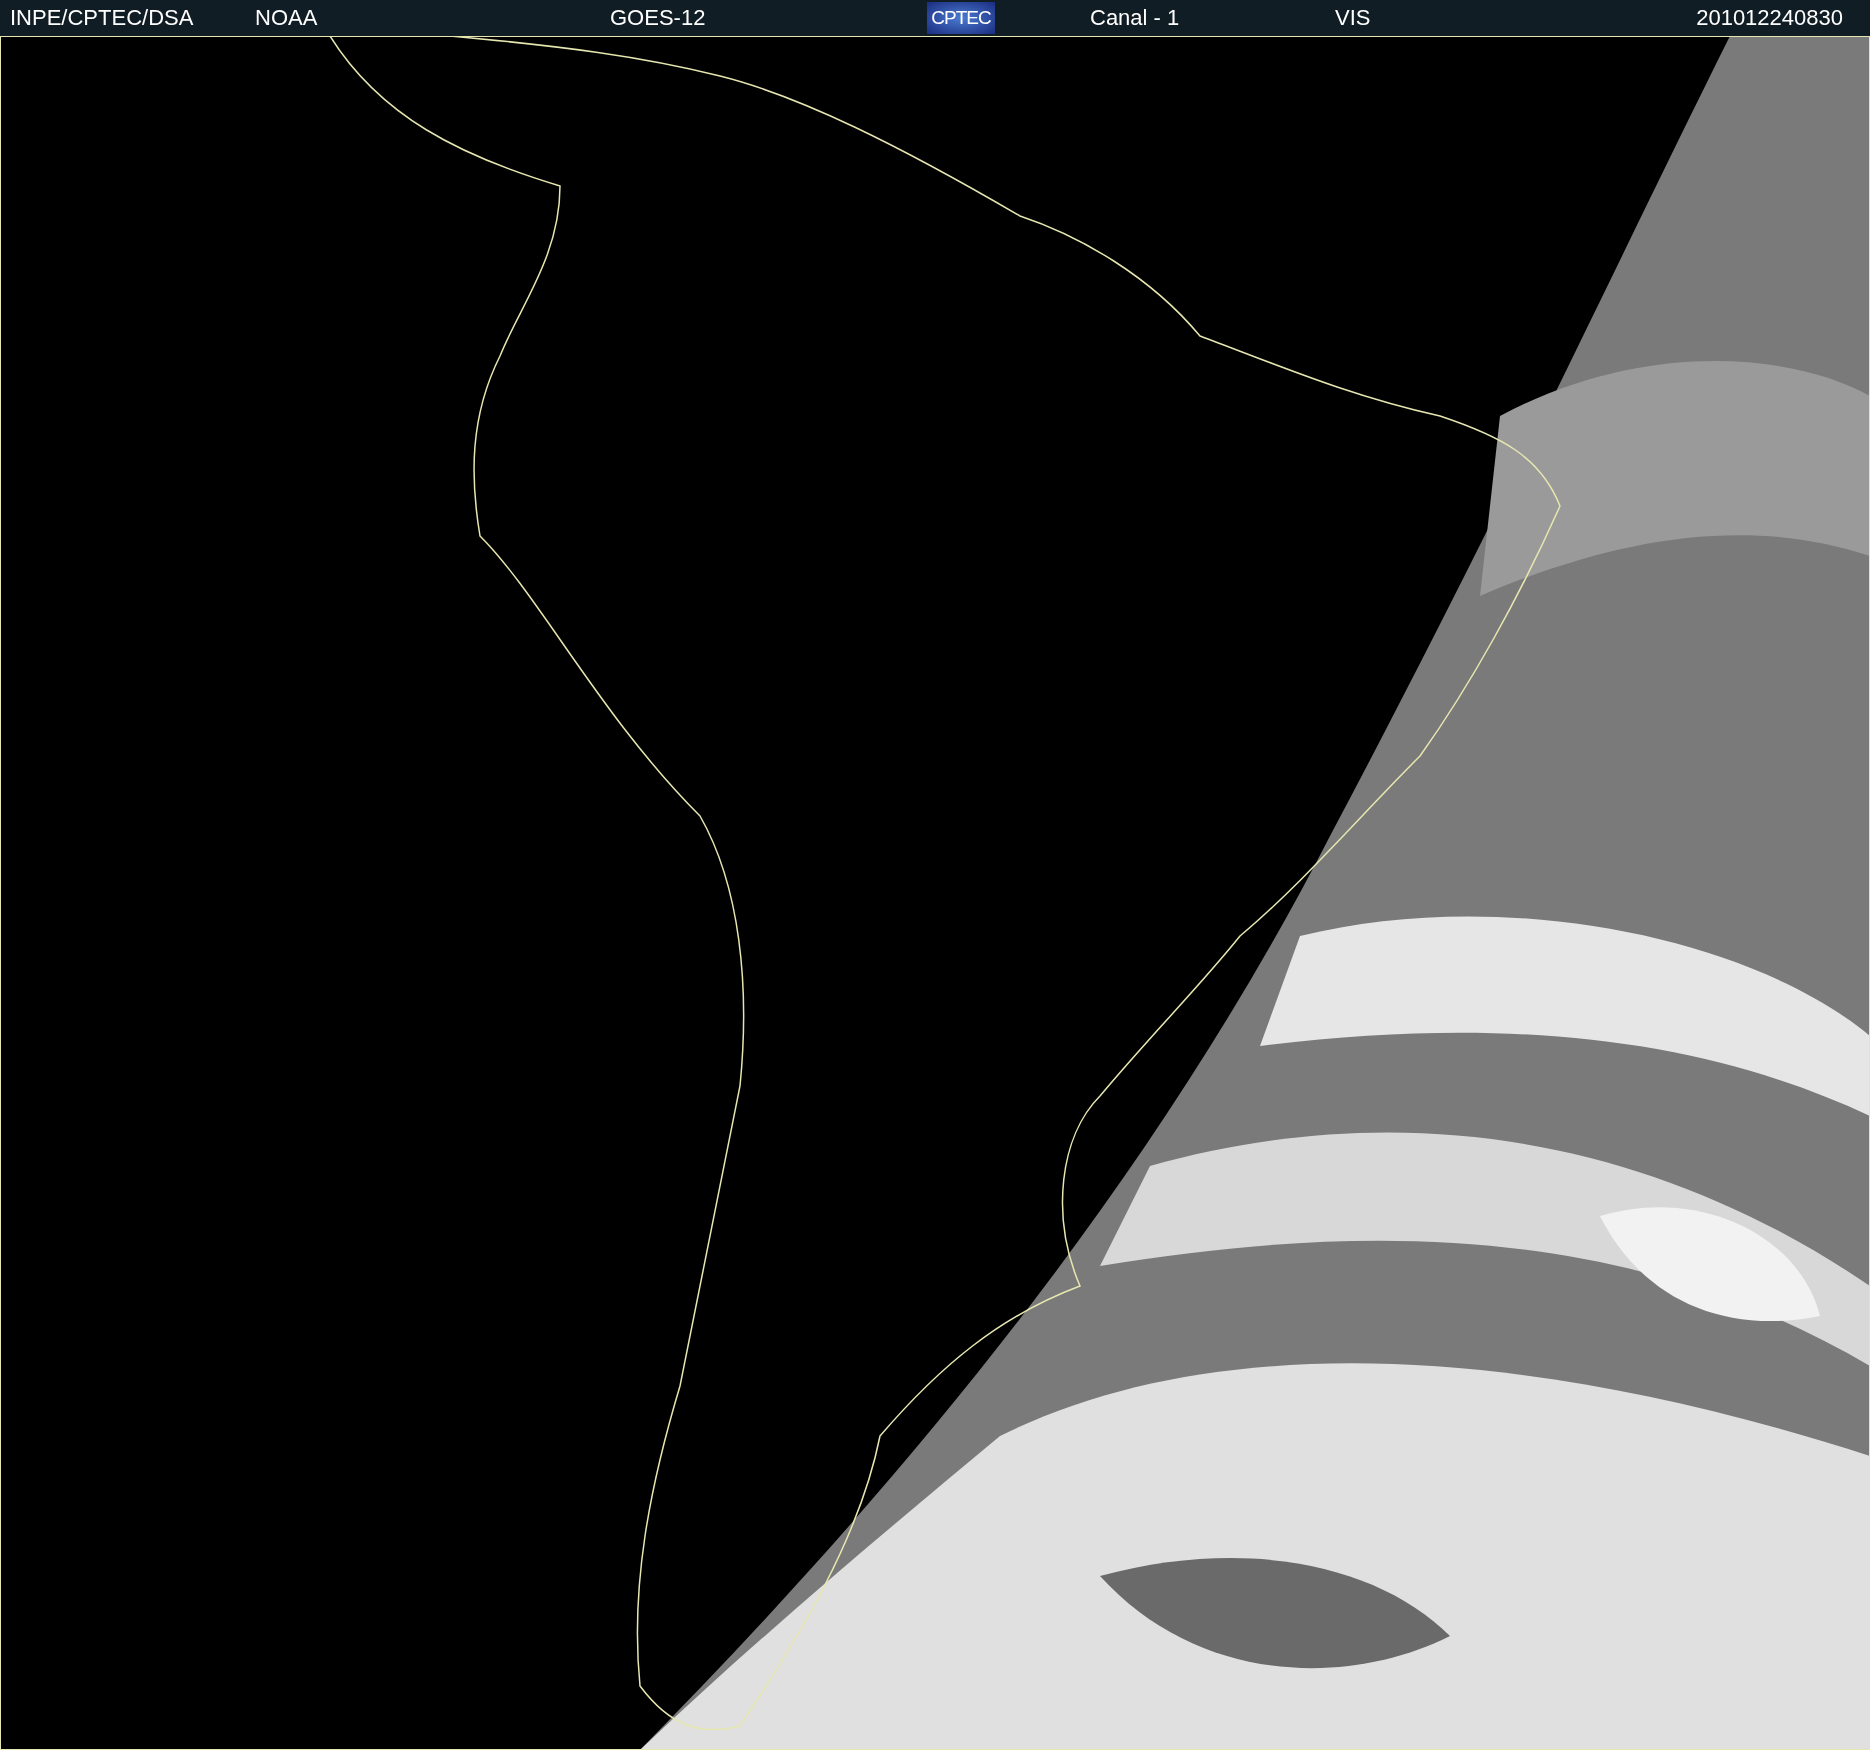 This screenshot has height=1750, width=1870. Describe the element at coordinates (658, 18) in the screenshot. I see `satellite-label: GOES-12` at that location.